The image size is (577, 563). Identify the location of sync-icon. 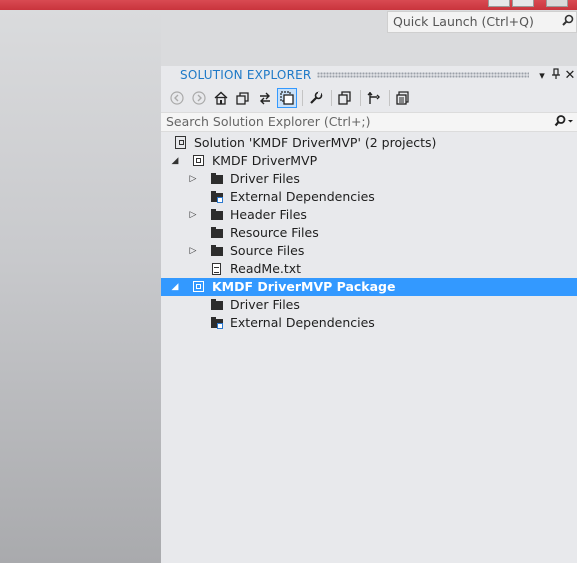
(265, 98).